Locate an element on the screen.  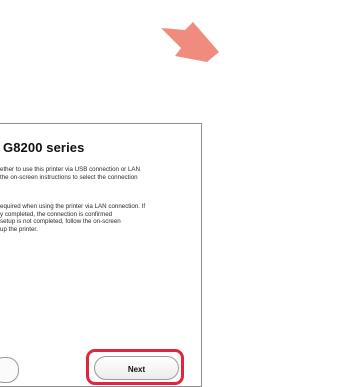
text-line: y completed, the connection is confirmed is located at coordinates (56, 214).